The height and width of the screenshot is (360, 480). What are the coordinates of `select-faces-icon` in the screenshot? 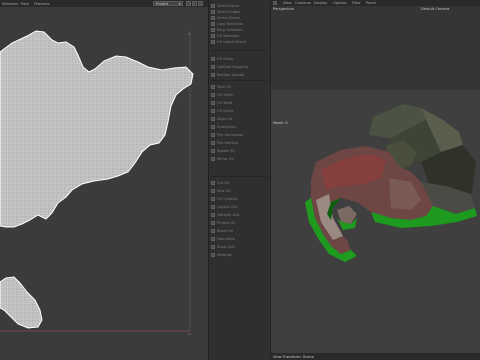 It's located at (213, 5).